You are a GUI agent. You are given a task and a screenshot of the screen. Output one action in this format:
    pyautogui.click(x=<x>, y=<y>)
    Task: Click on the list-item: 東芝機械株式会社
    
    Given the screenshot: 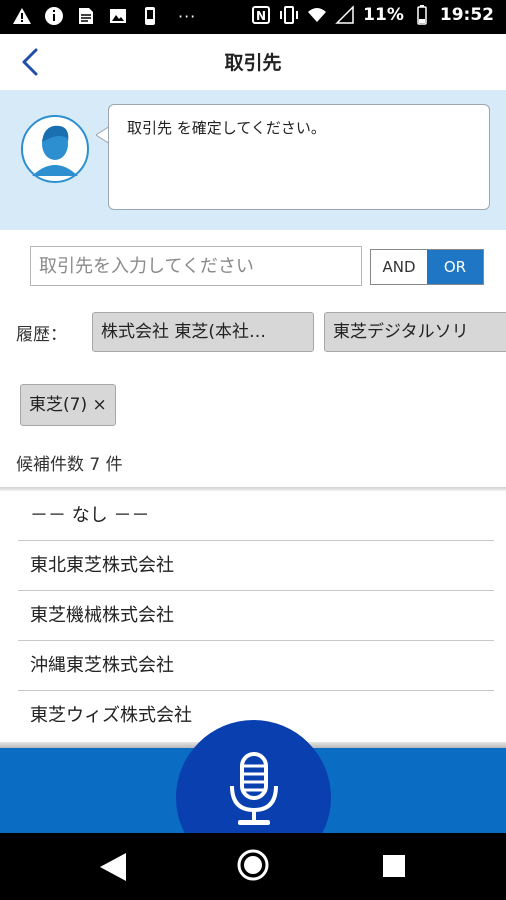 What is the action you would take?
    pyautogui.click(x=256, y=616)
    